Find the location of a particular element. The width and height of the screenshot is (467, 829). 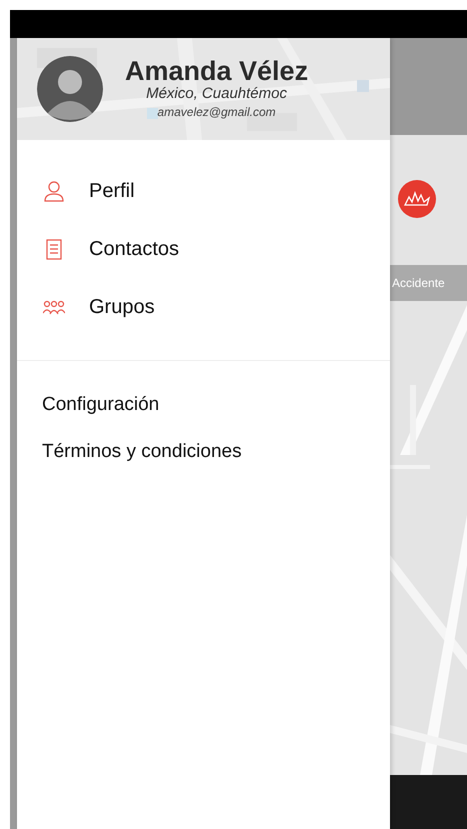

person-icon is located at coordinates (54, 191).